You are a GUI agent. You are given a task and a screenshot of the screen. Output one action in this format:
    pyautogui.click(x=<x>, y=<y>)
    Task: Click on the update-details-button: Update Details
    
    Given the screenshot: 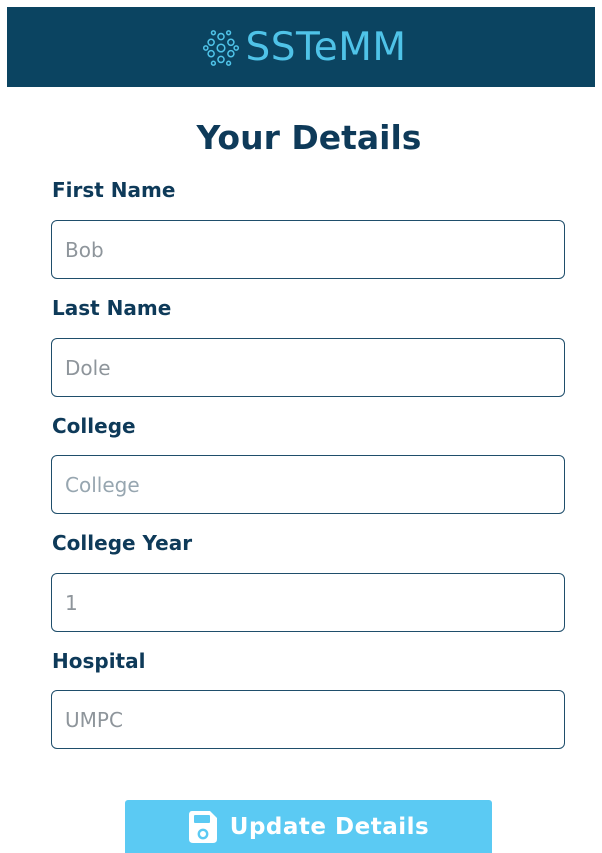 What is the action you would take?
    pyautogui.click(x=308, y=826)
    